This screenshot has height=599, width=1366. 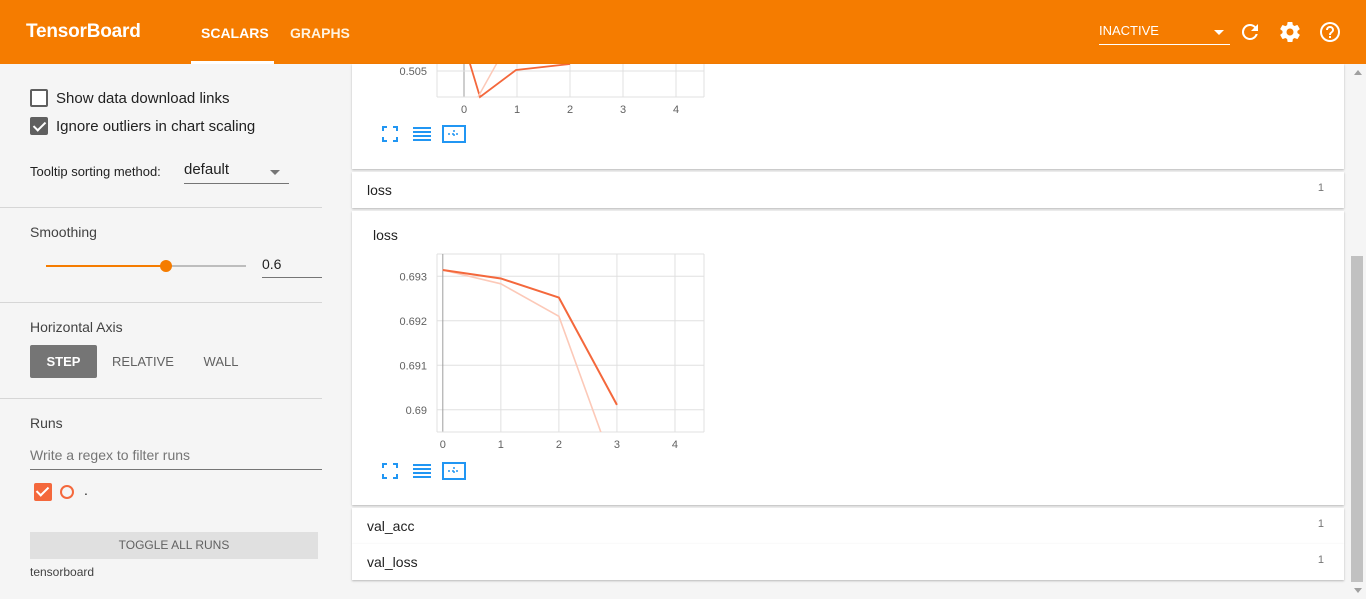 What do you see at coordinates (413, 322) in the screenshot?
I see `y-tick-label: 0.692` at bounding box center [413, 322].